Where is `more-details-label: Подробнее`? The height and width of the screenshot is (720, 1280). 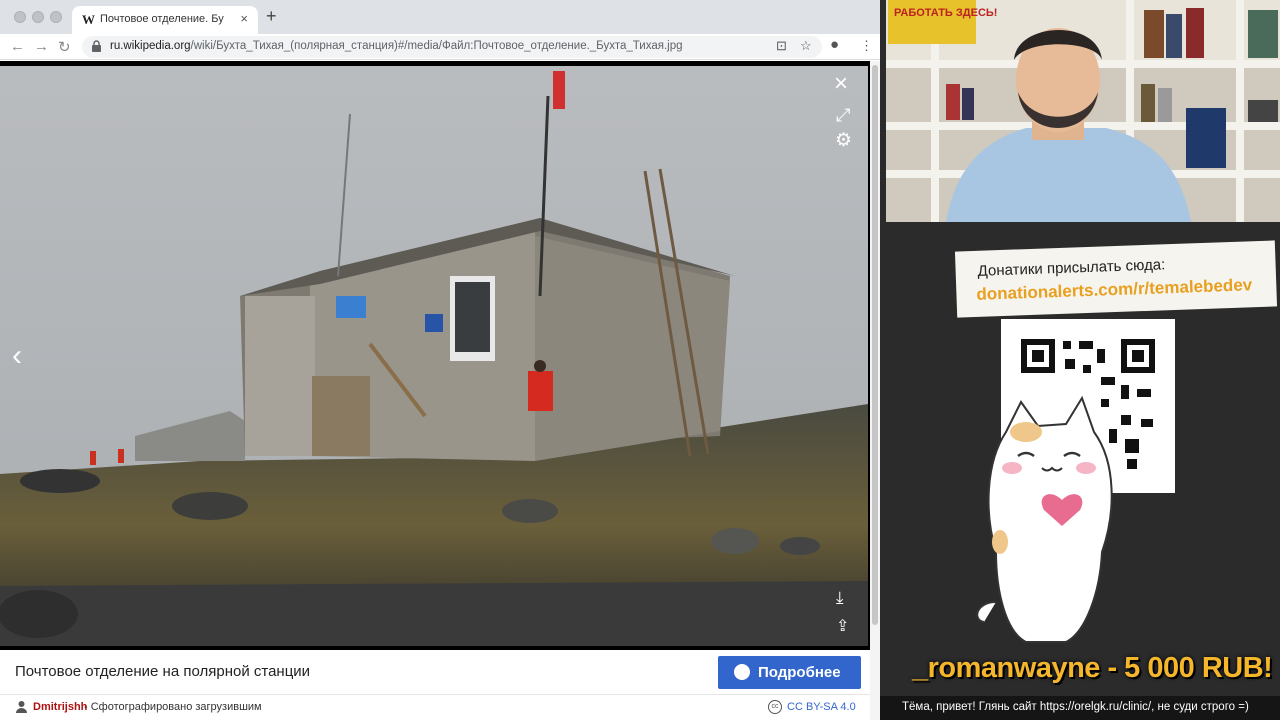
more-details-label: Подробнее is located at coordinates (799, 672).